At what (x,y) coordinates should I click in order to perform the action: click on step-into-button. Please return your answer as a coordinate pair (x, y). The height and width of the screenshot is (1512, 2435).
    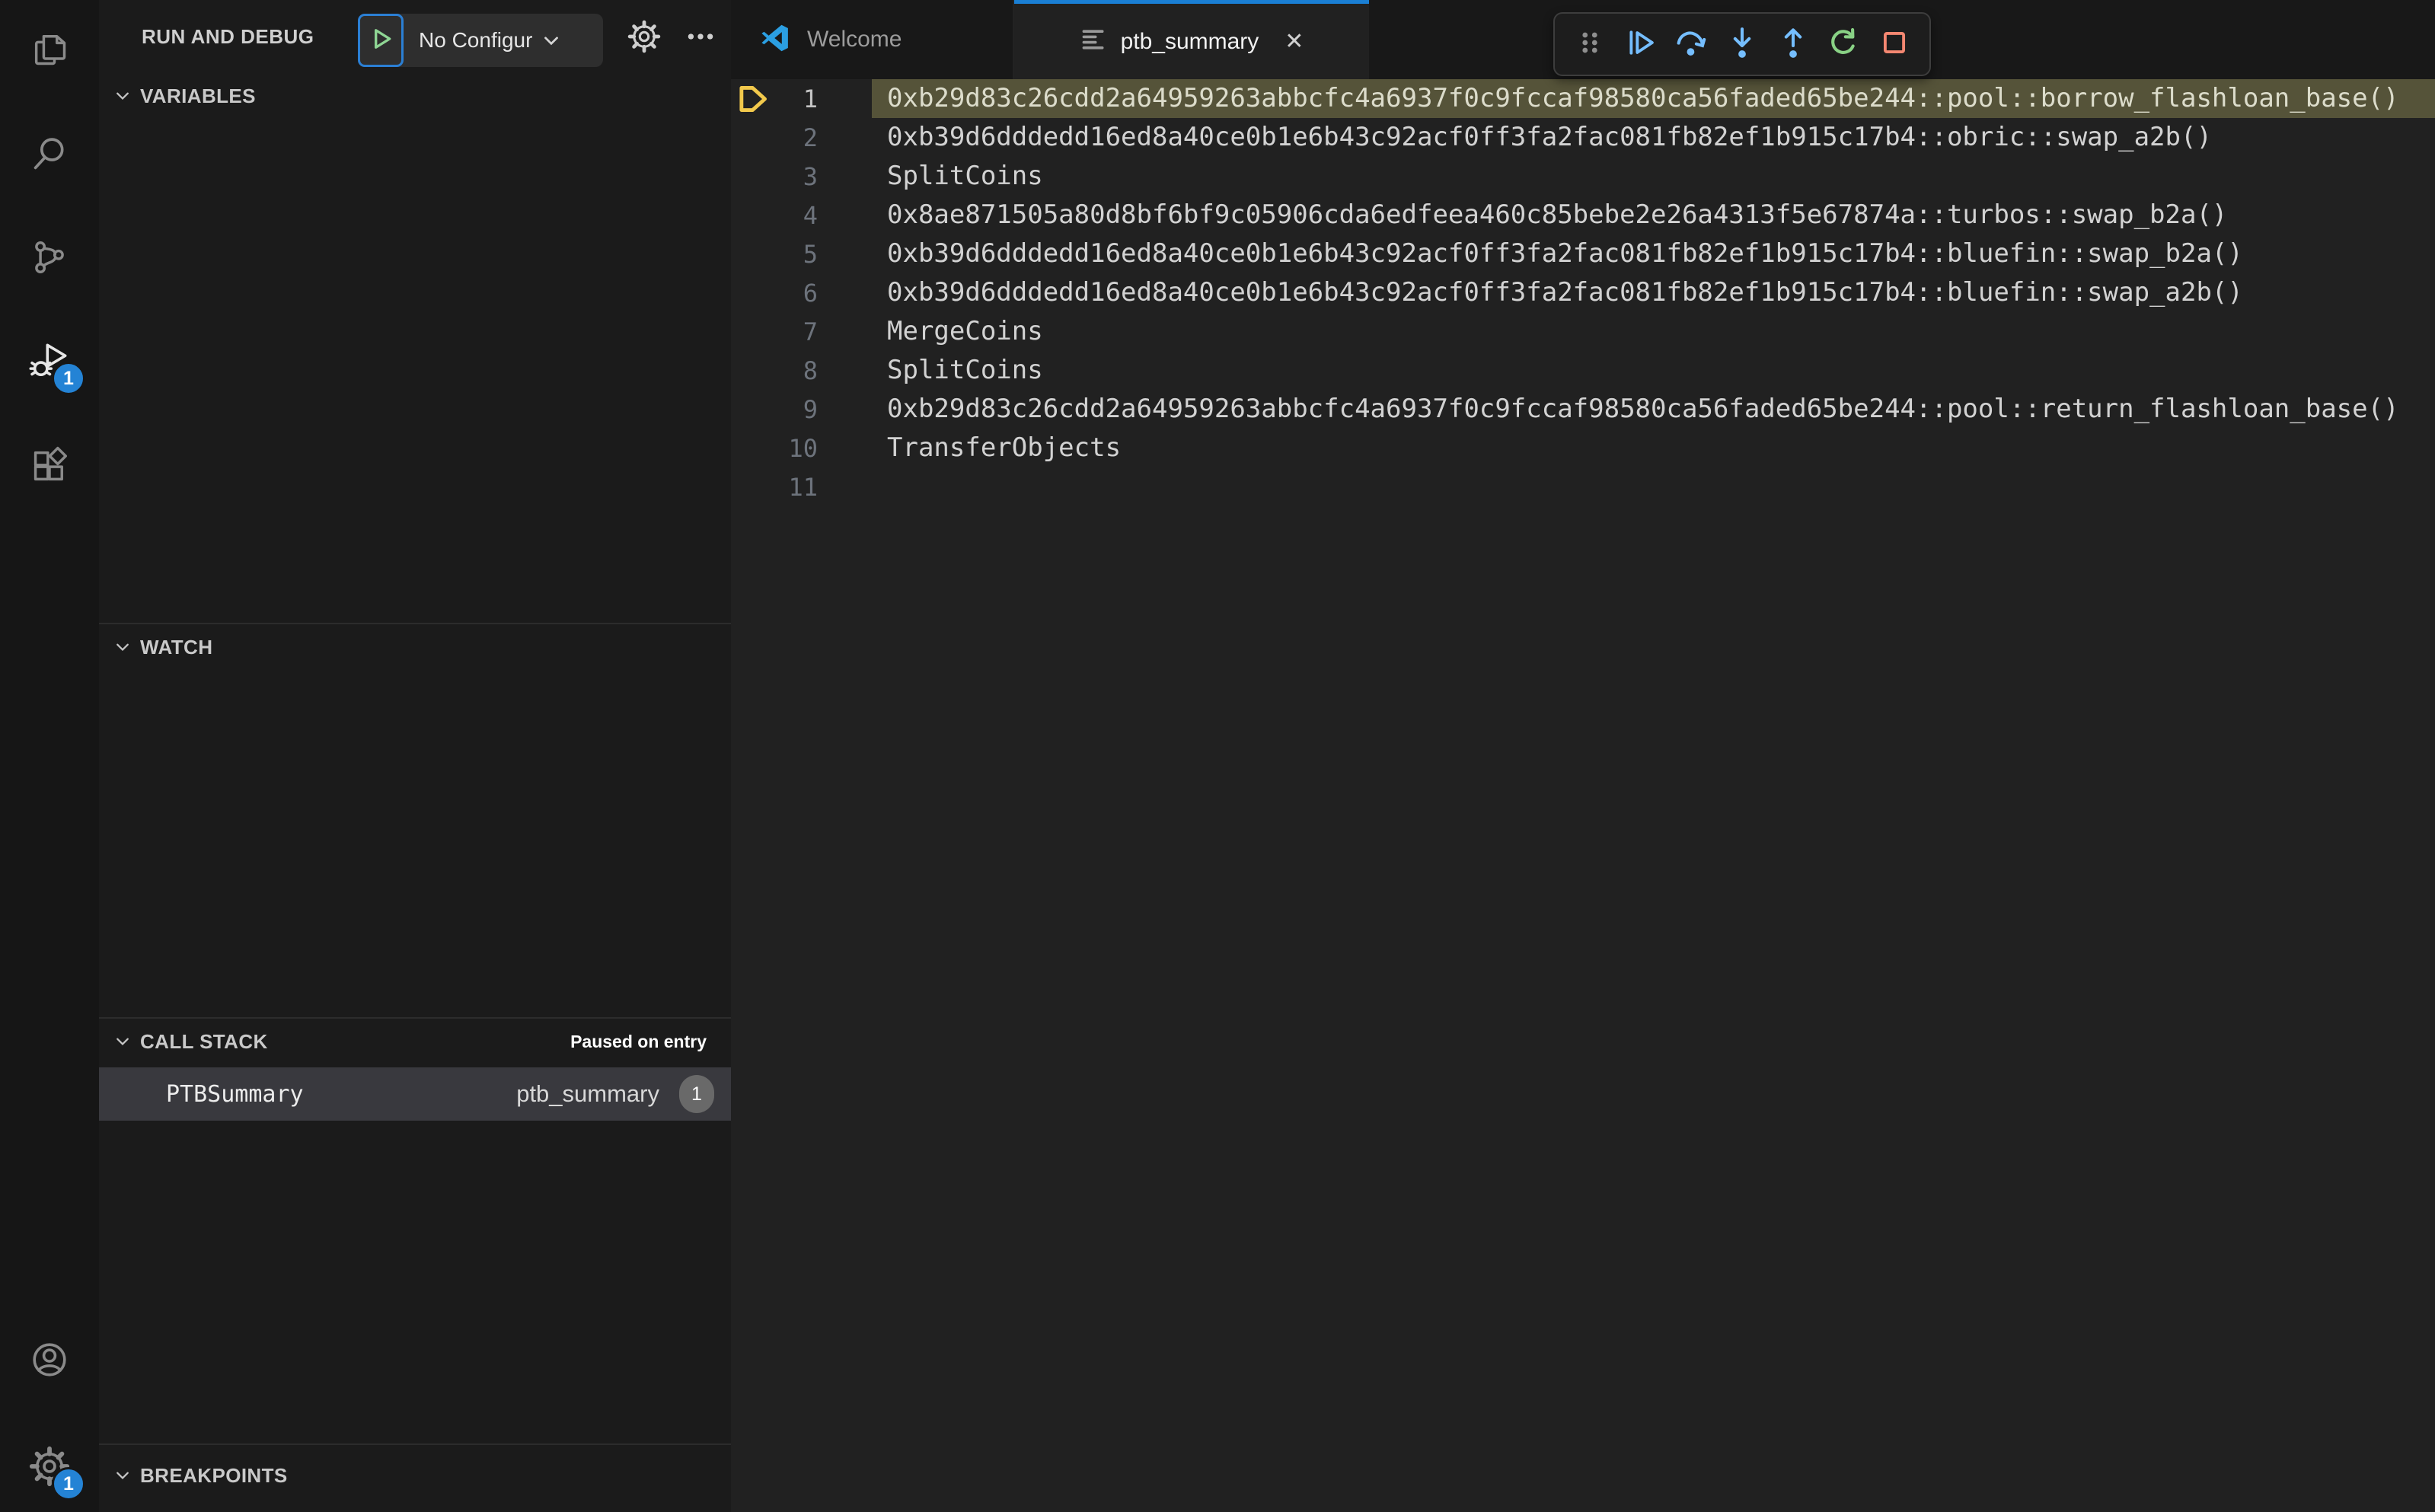
    Looking at the image, I should click on (1742, 44).